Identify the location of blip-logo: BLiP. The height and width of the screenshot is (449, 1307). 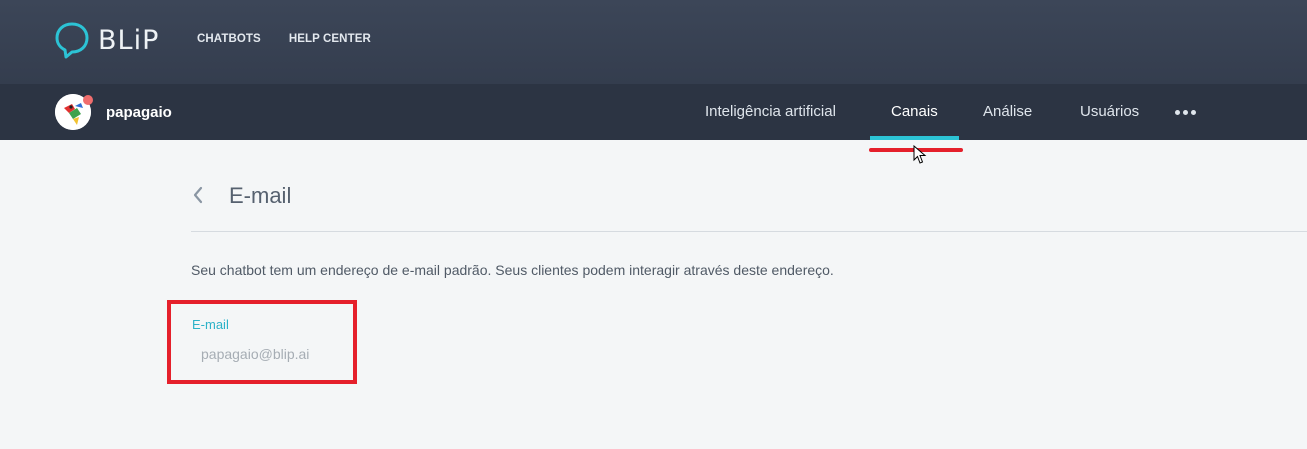
(106, 40).